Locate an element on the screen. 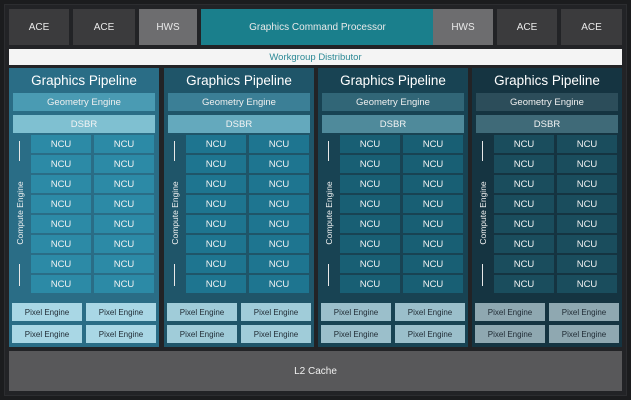 The width and height of the screenshot is (631, 400). l2-cache: L2 Cache is located at coordinates (315, 371).